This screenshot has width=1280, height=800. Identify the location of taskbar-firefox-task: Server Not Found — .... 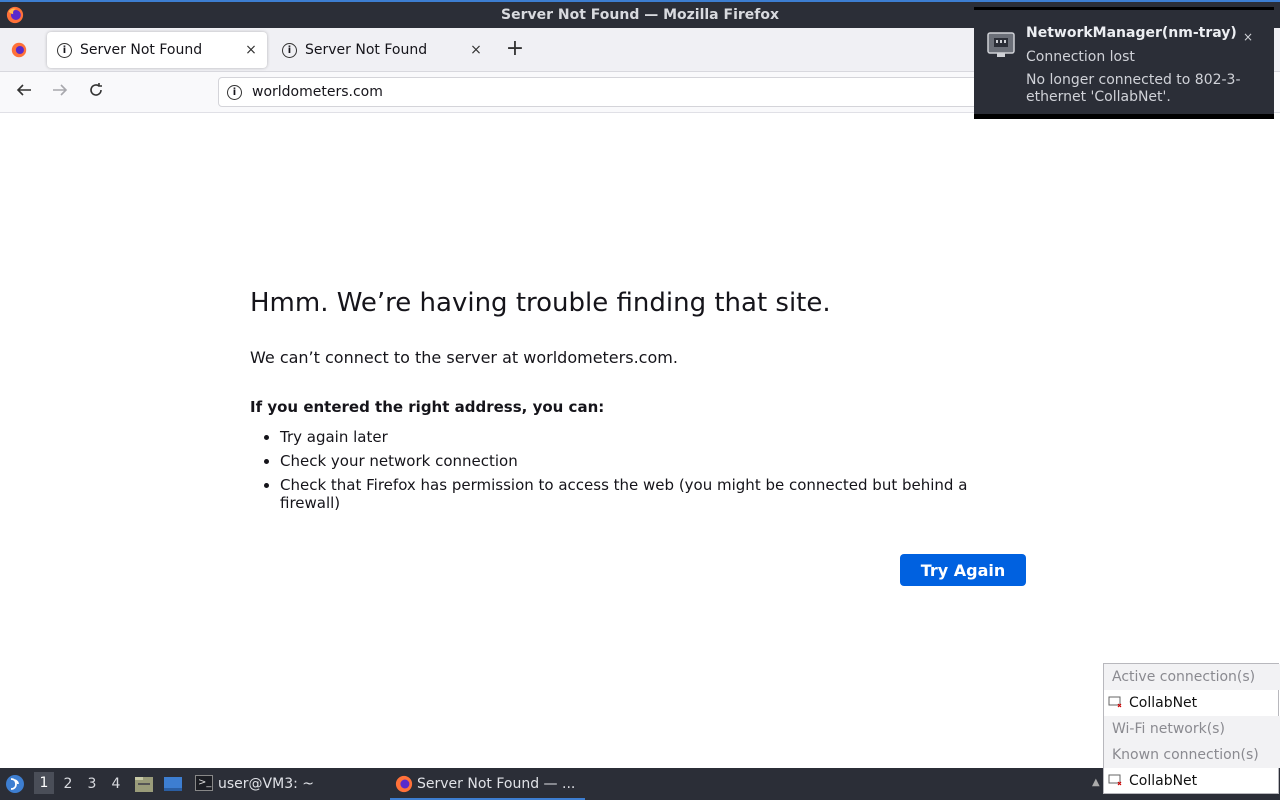
(487, 784).